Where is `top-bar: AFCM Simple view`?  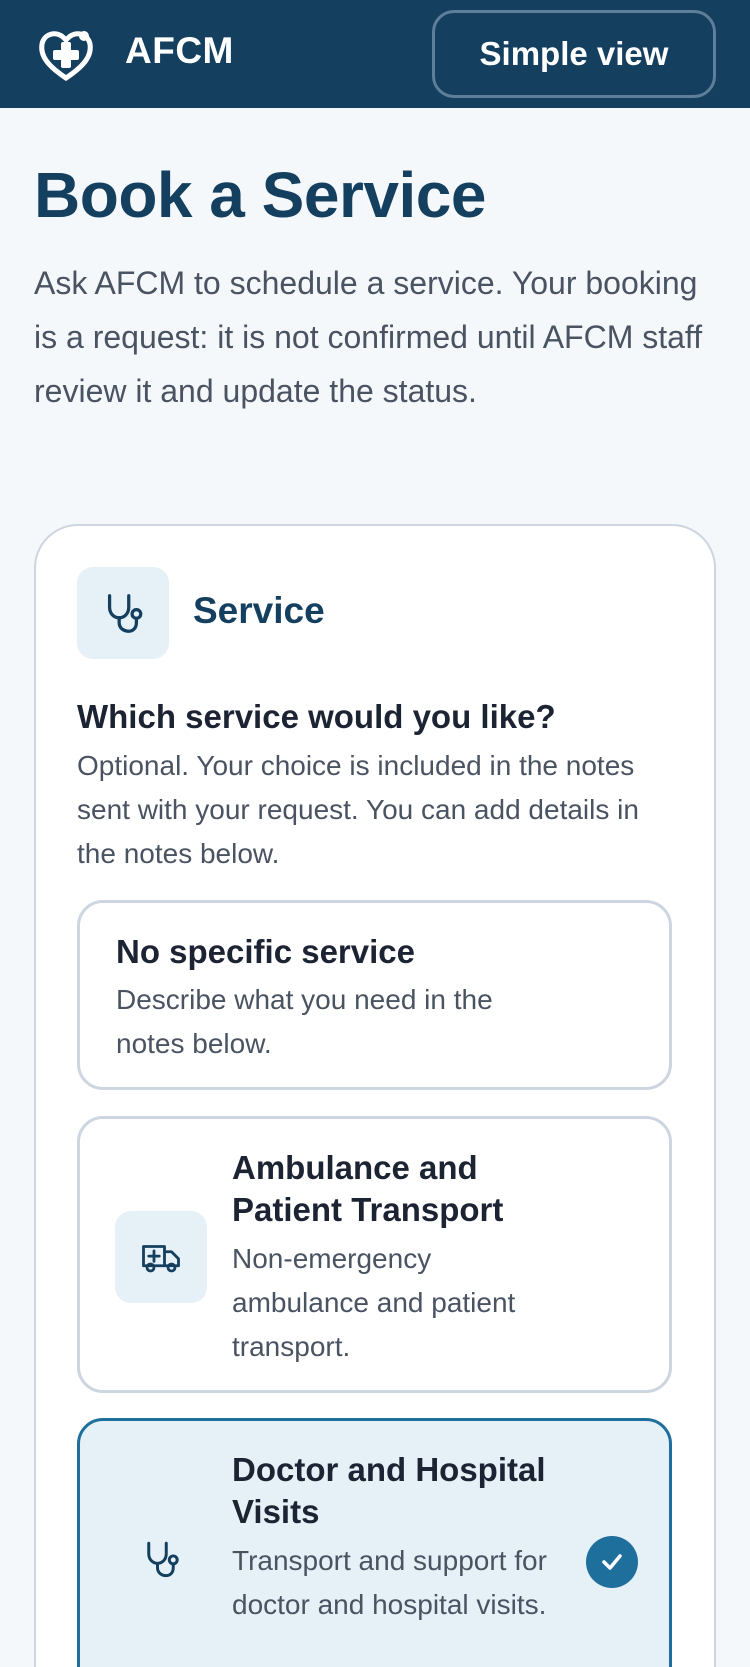 top-bar: AFCM Simple view is located at coordinates (375, 54).